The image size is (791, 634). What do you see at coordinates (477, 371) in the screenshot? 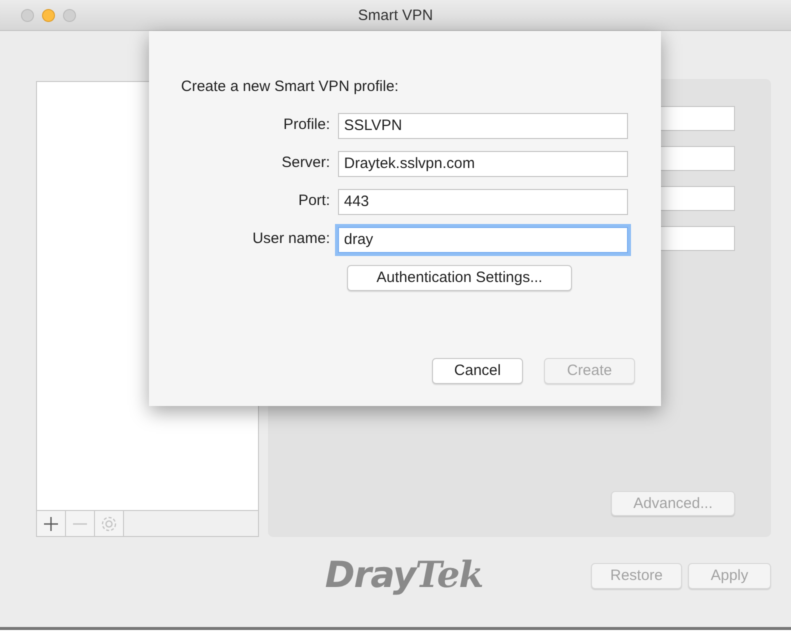
I see `dialog-button: Cancel` at bounding box center [477, 371].